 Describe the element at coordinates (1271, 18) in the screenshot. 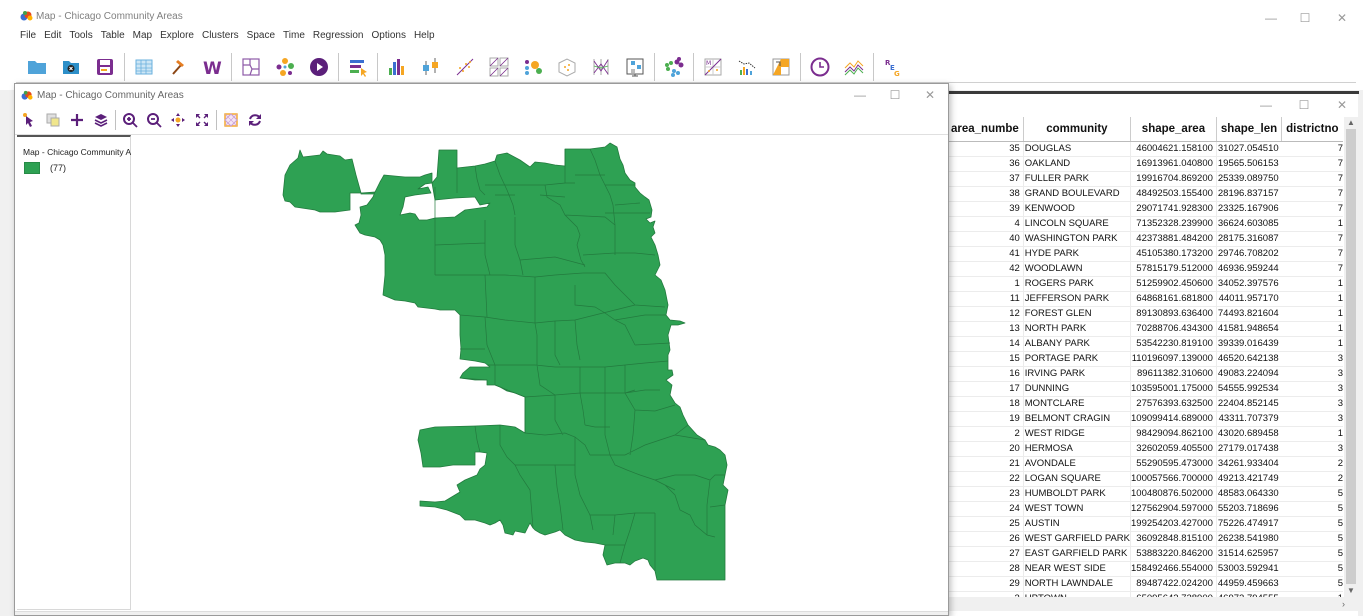

I see `main-minimize-button: —` at that location.